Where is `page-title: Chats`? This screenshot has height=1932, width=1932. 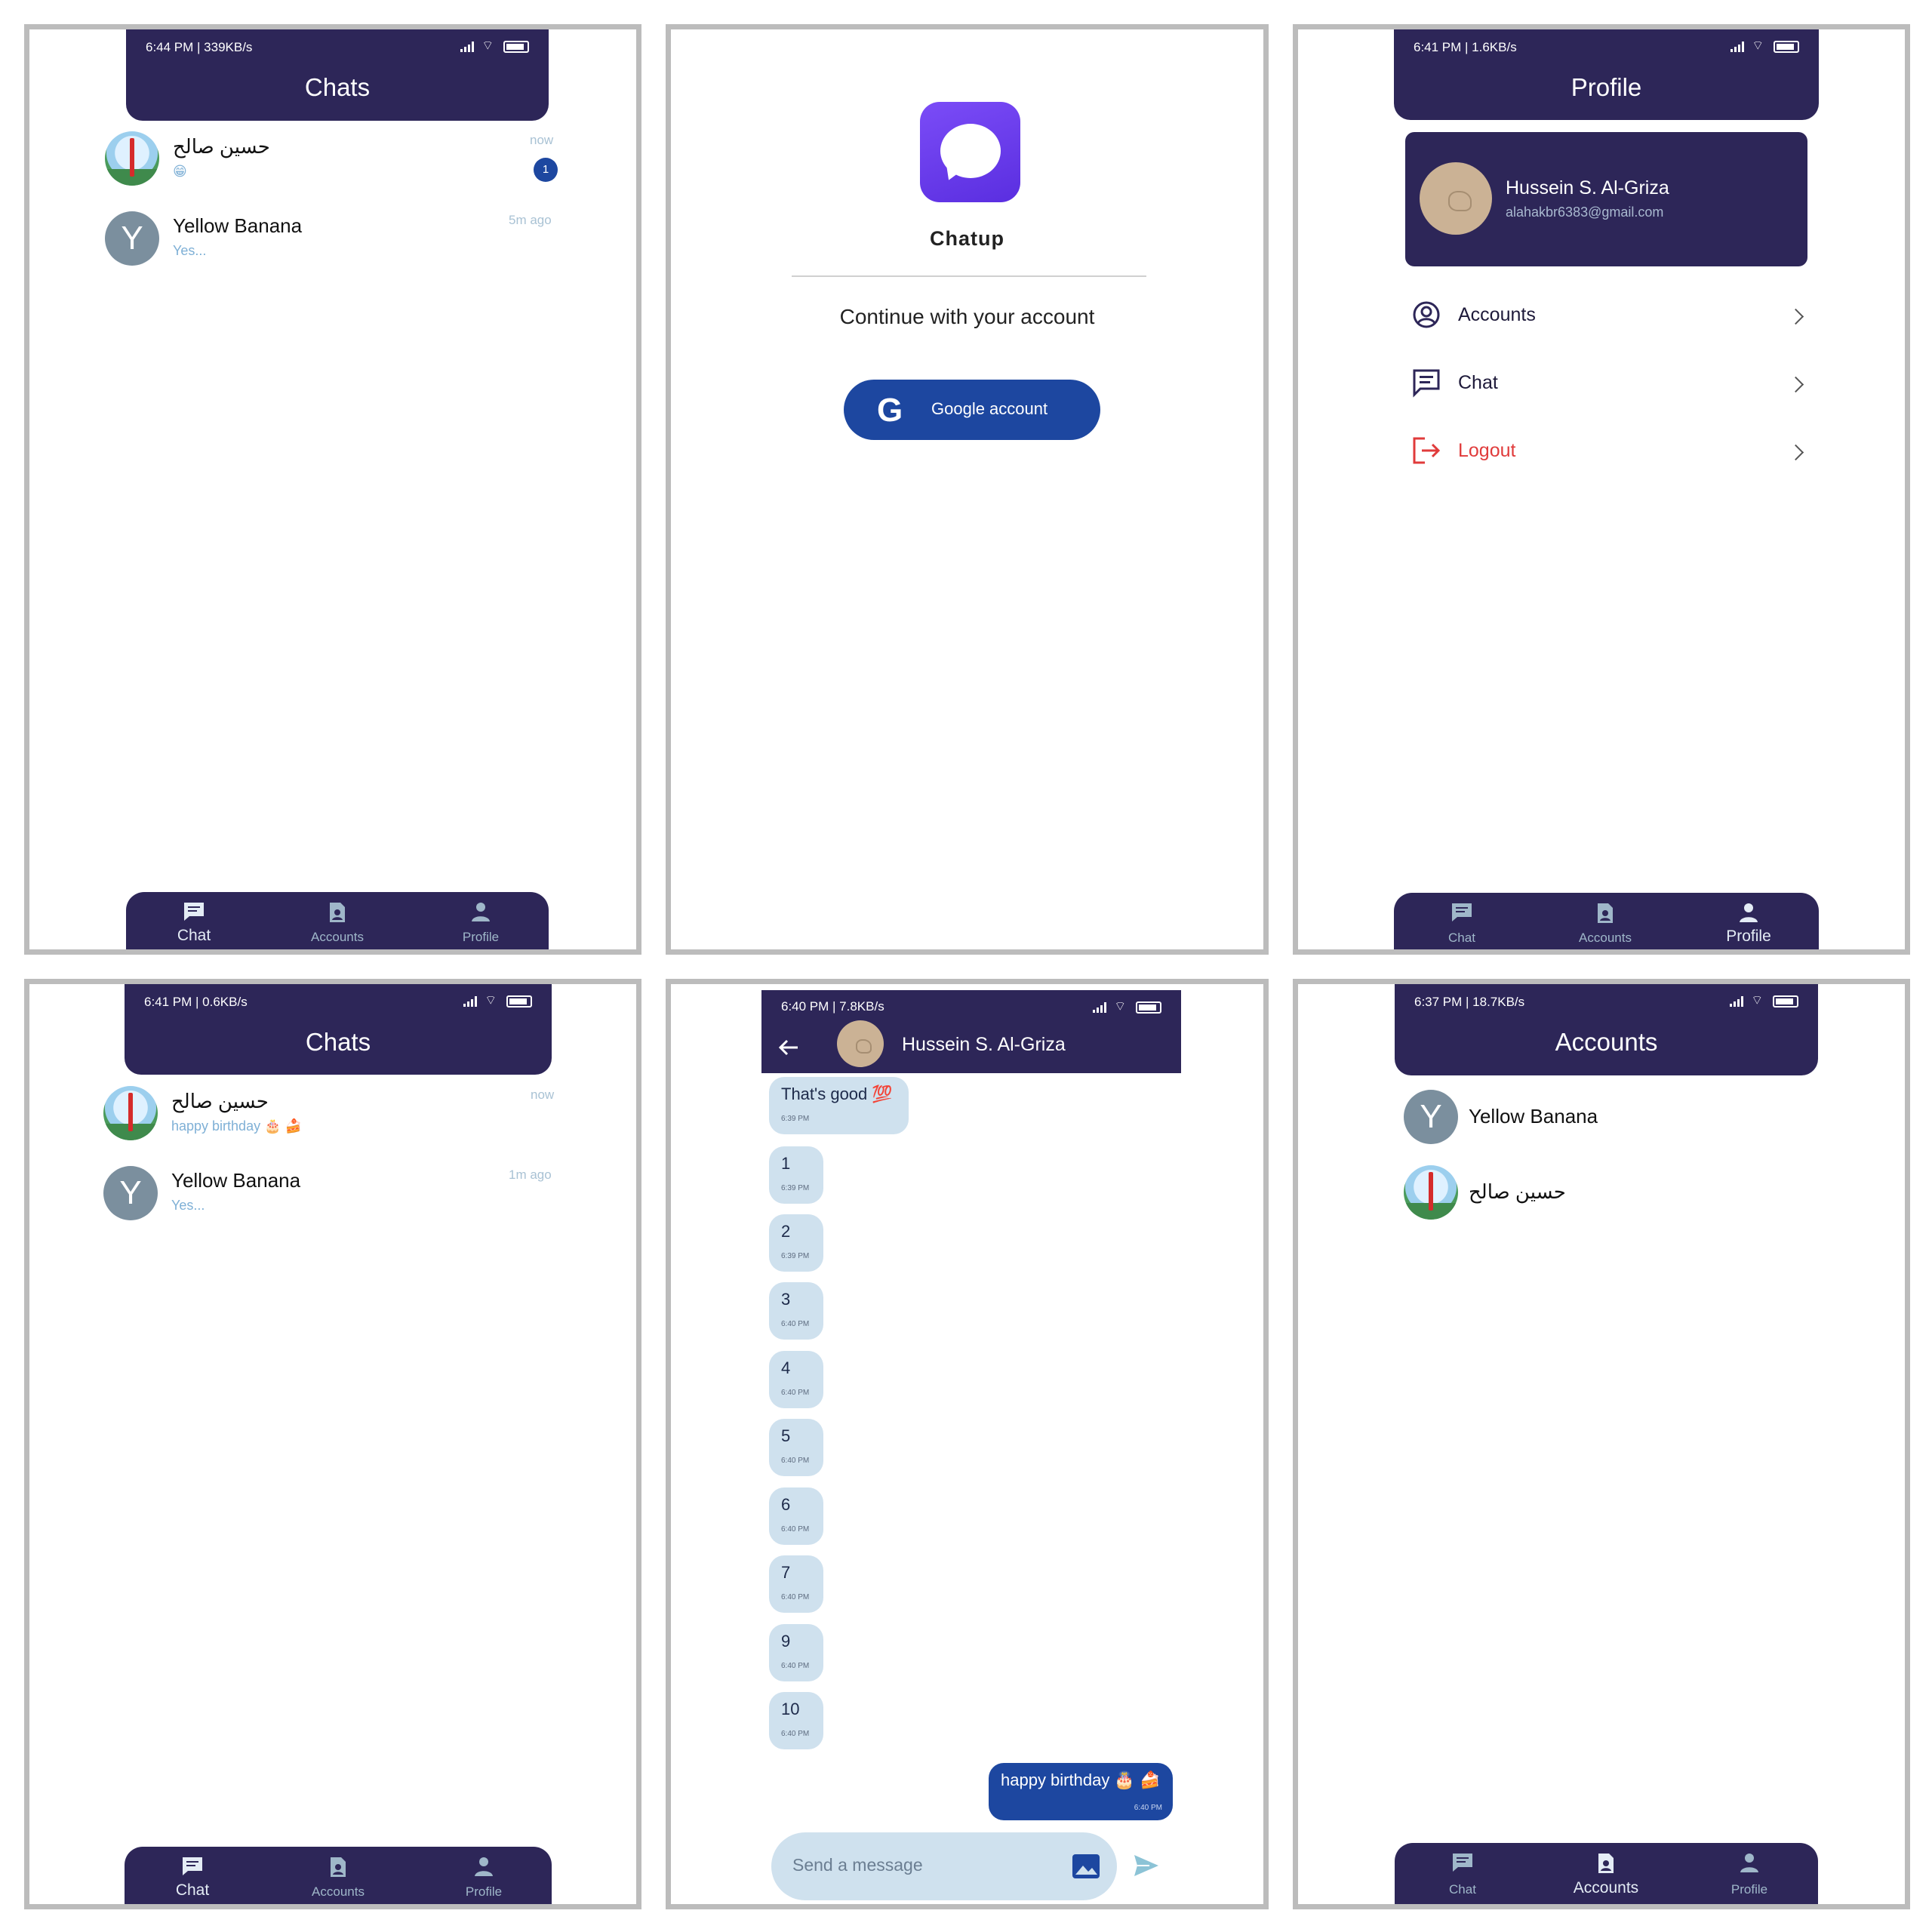
page-title: Chats is located at coordinates (338, 1042).